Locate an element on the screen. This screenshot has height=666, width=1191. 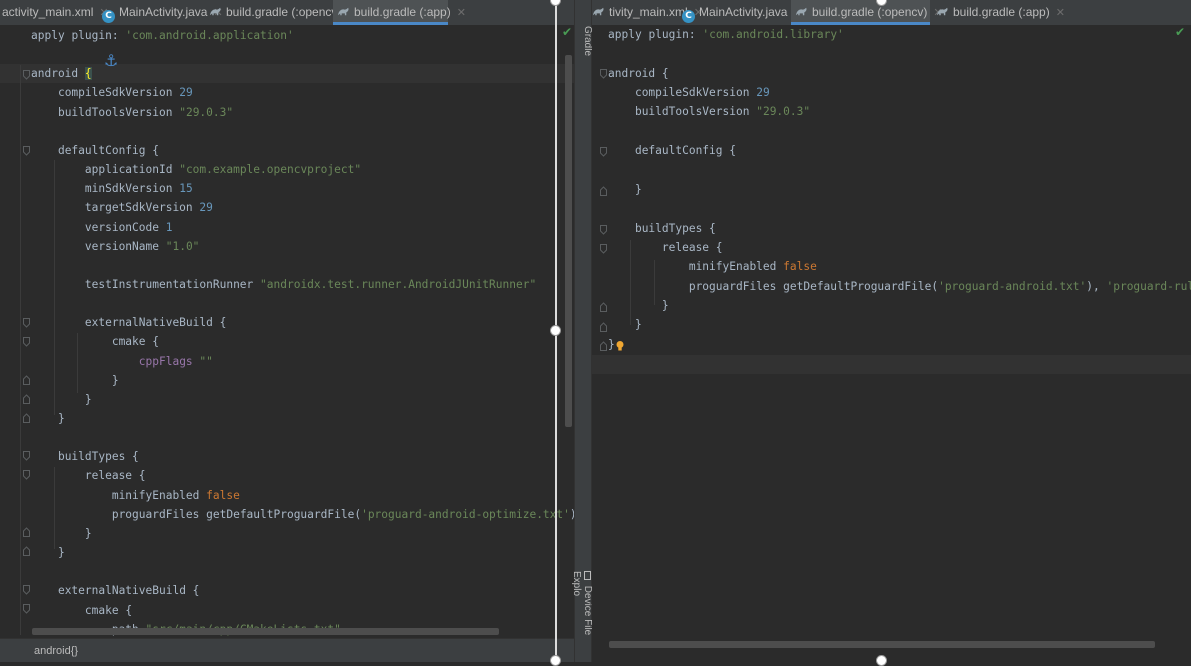
breadcrumb-item: android{} is located at coordinates (56, 651).